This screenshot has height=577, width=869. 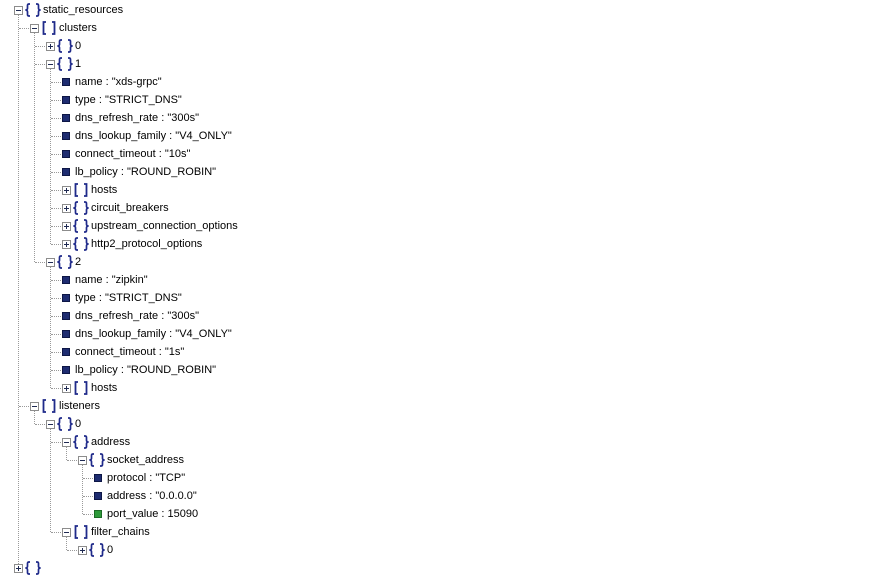 What do you see at coordinates (146, 244) in the screenshot?
I see `tree-node-label: http2_protocol_options` at bounding box center [146, 244].